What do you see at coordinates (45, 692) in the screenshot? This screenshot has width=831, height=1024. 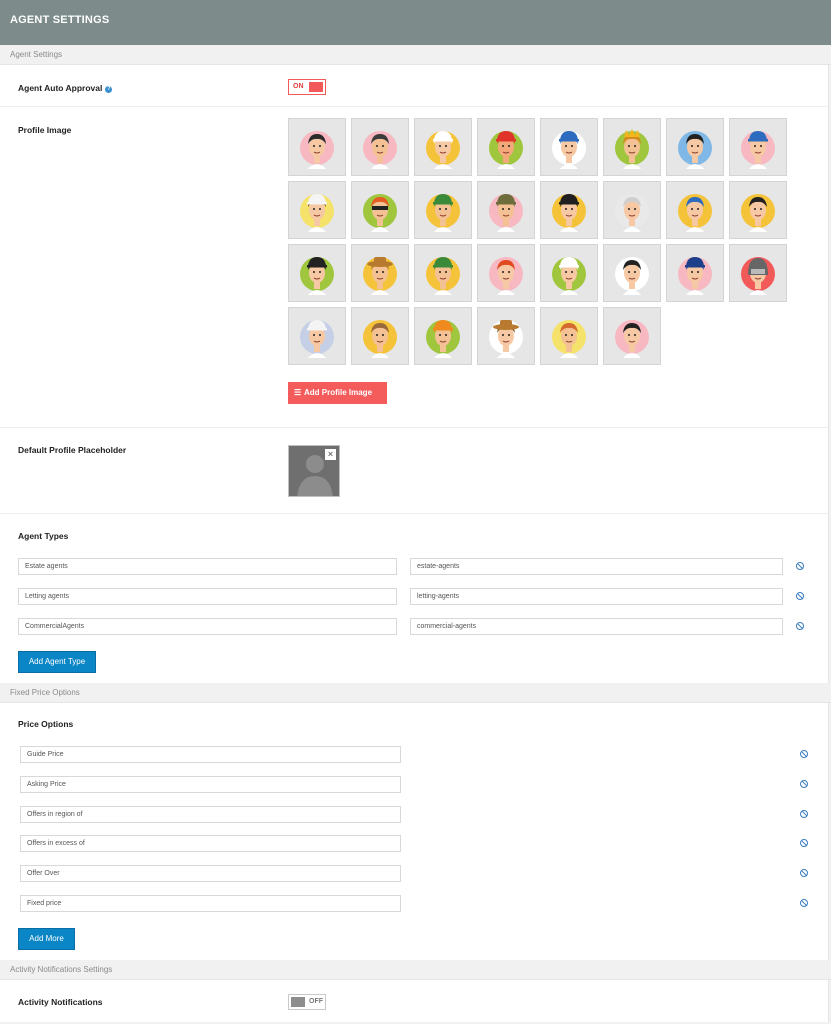 I see `section-title: Fixed Price Options` at bounding box center [45, 692].